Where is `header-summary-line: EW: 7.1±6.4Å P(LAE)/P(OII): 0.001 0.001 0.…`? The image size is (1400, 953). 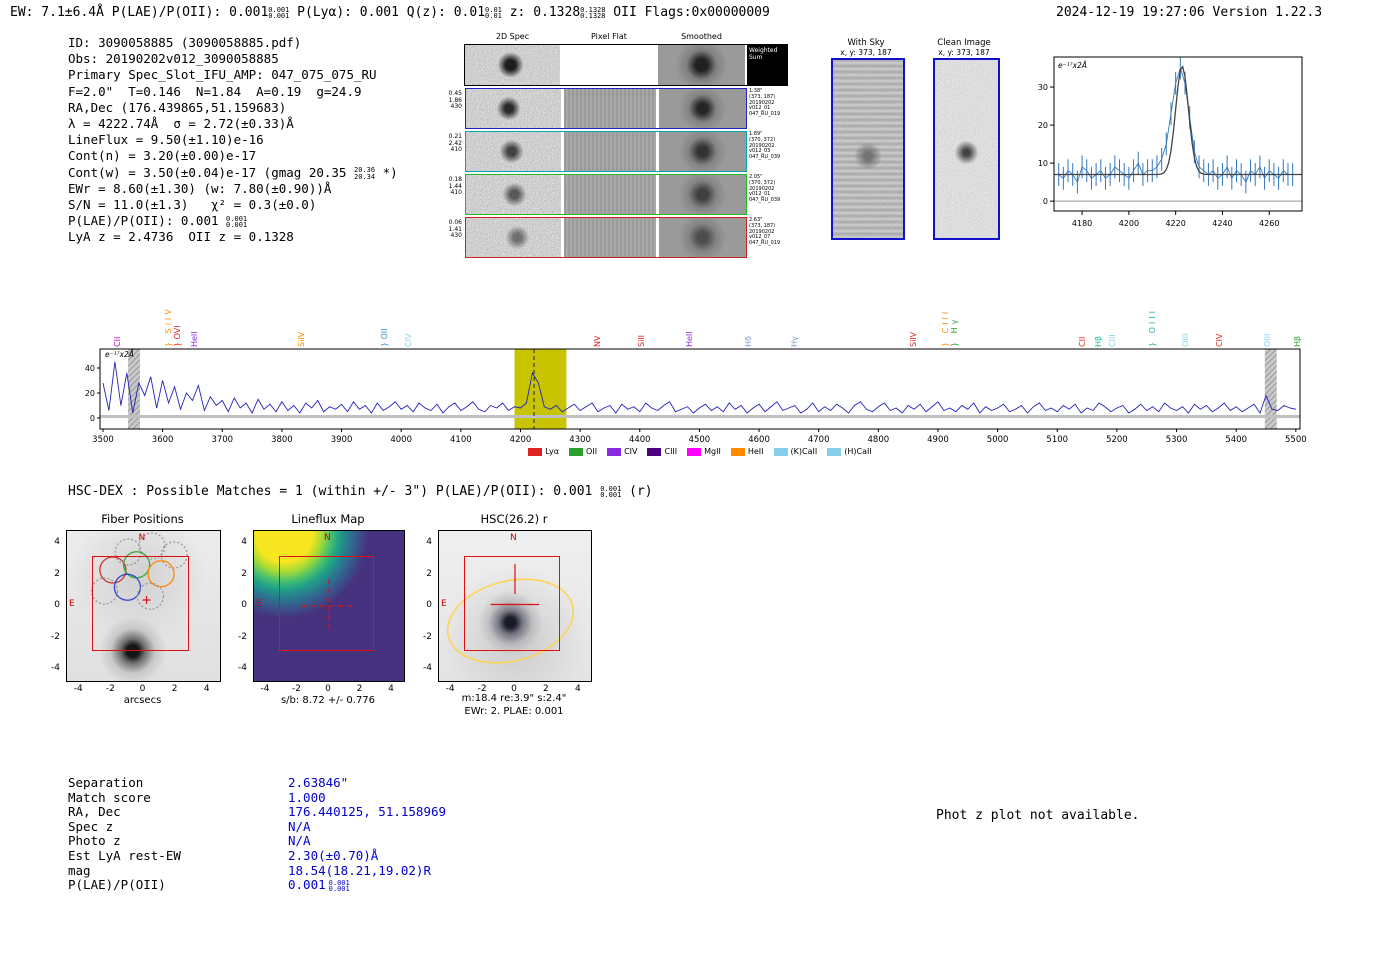
header-summary-line: EW: 7.1±6.4Å P(LAE)/P(OII): 0.001 0.001 0.… is located at coordinates (390, 12).